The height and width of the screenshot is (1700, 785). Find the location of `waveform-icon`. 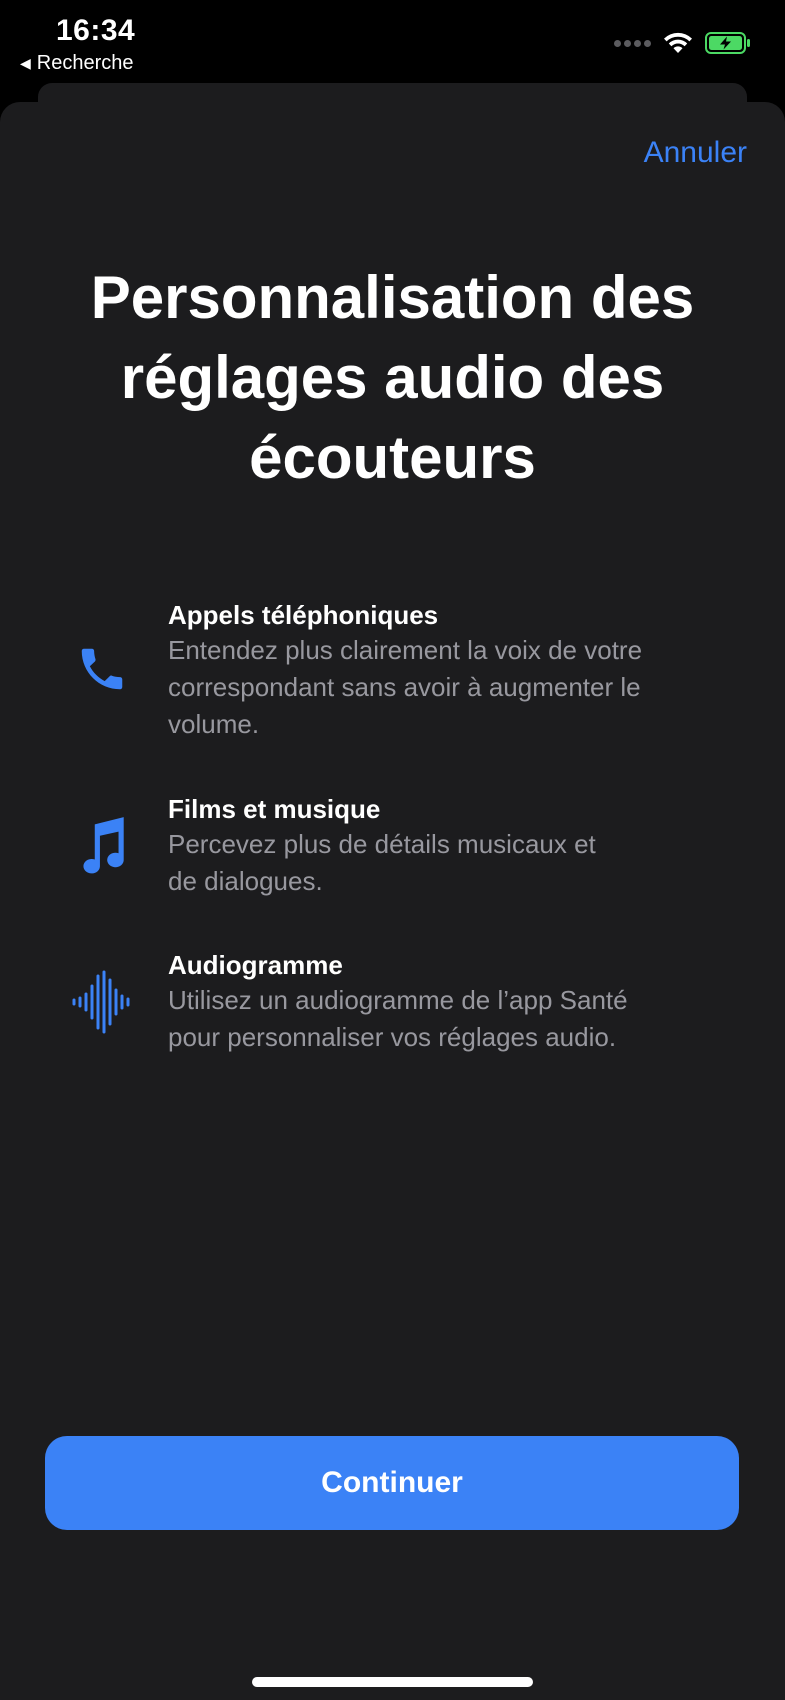

waveform-icon is located at coordinates (102, 1002).